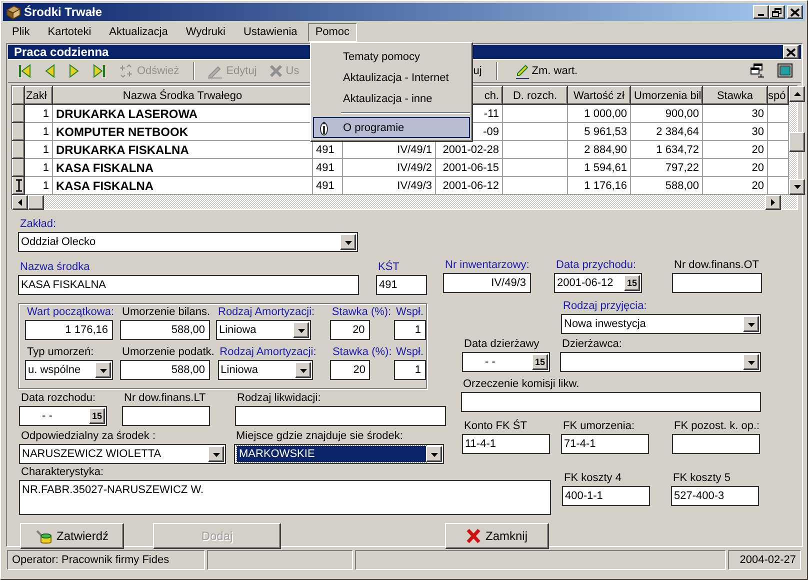  Describe the element at coordinates (535, 95) in the screenshot. I see `column-header: D. rozch.` at that location.